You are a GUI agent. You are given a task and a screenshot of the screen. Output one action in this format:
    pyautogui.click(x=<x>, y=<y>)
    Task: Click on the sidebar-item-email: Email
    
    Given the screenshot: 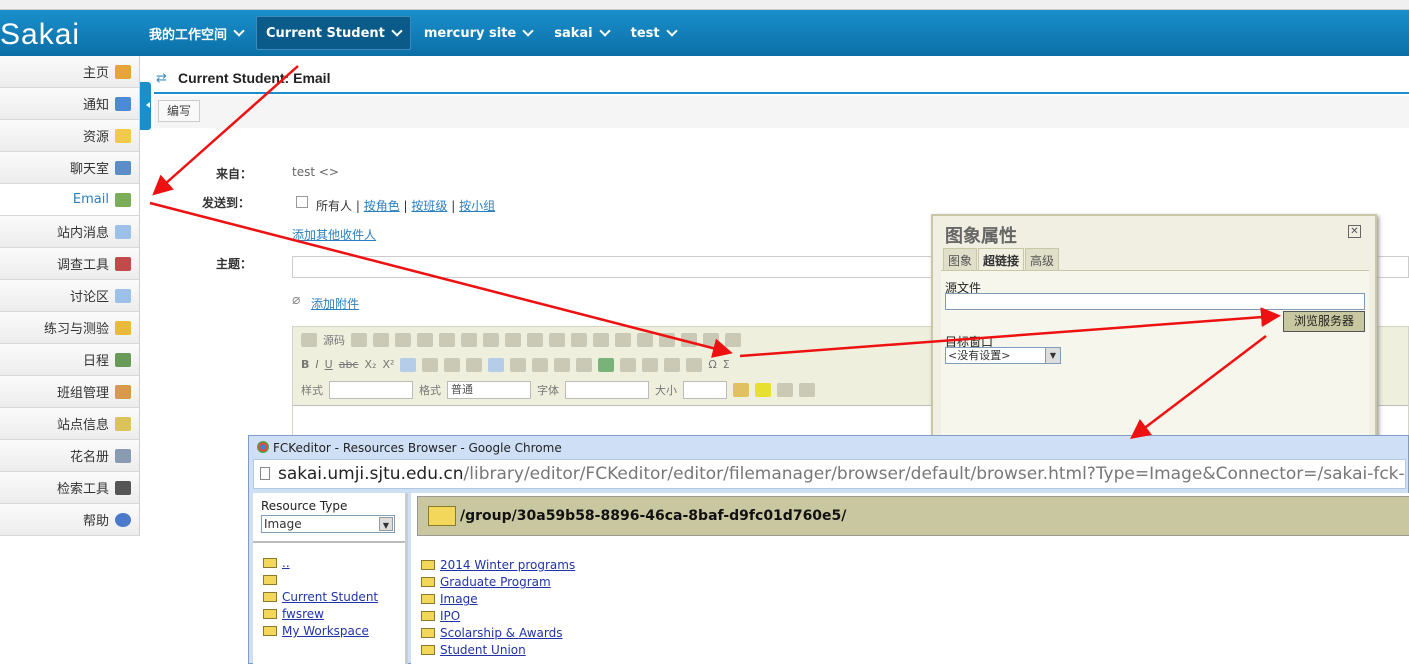 What is the action you would take?
    pyautogui.click(x=70, y=200)
    